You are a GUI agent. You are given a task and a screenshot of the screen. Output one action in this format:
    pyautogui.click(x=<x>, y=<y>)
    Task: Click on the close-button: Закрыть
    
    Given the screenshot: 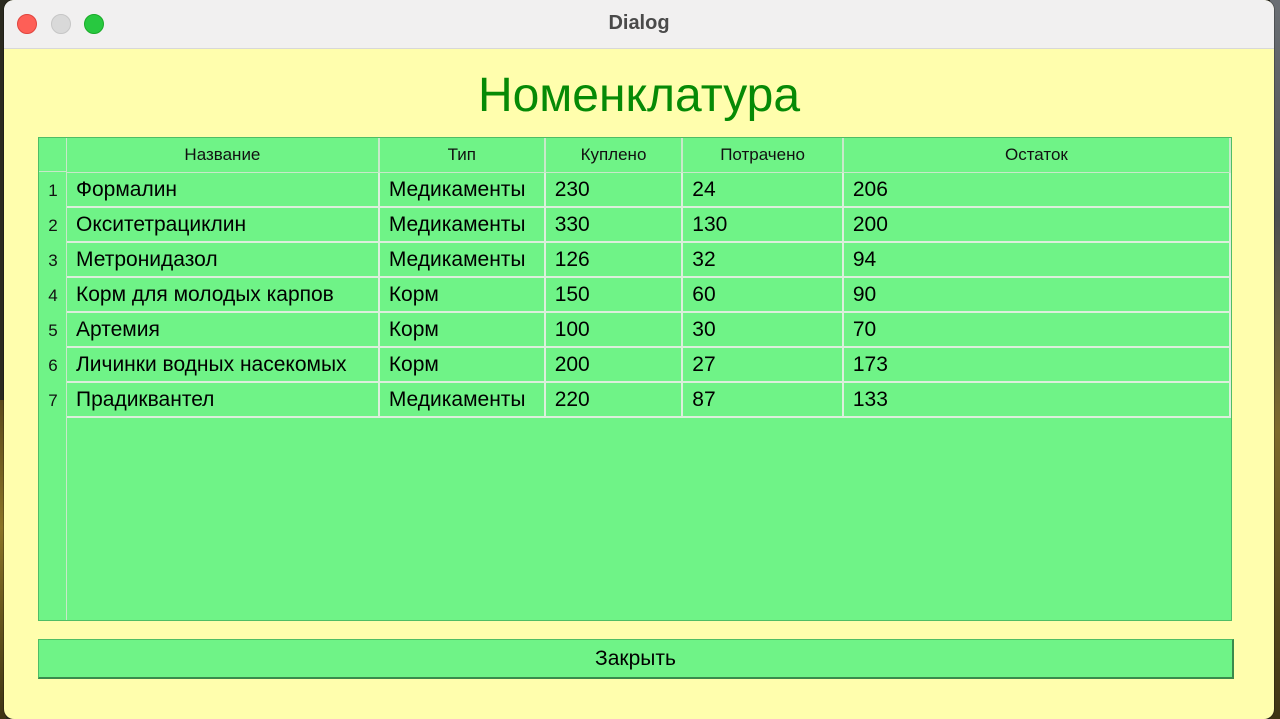 What is the action you would take?
    pyautogui.click(x=636, y=659)
    